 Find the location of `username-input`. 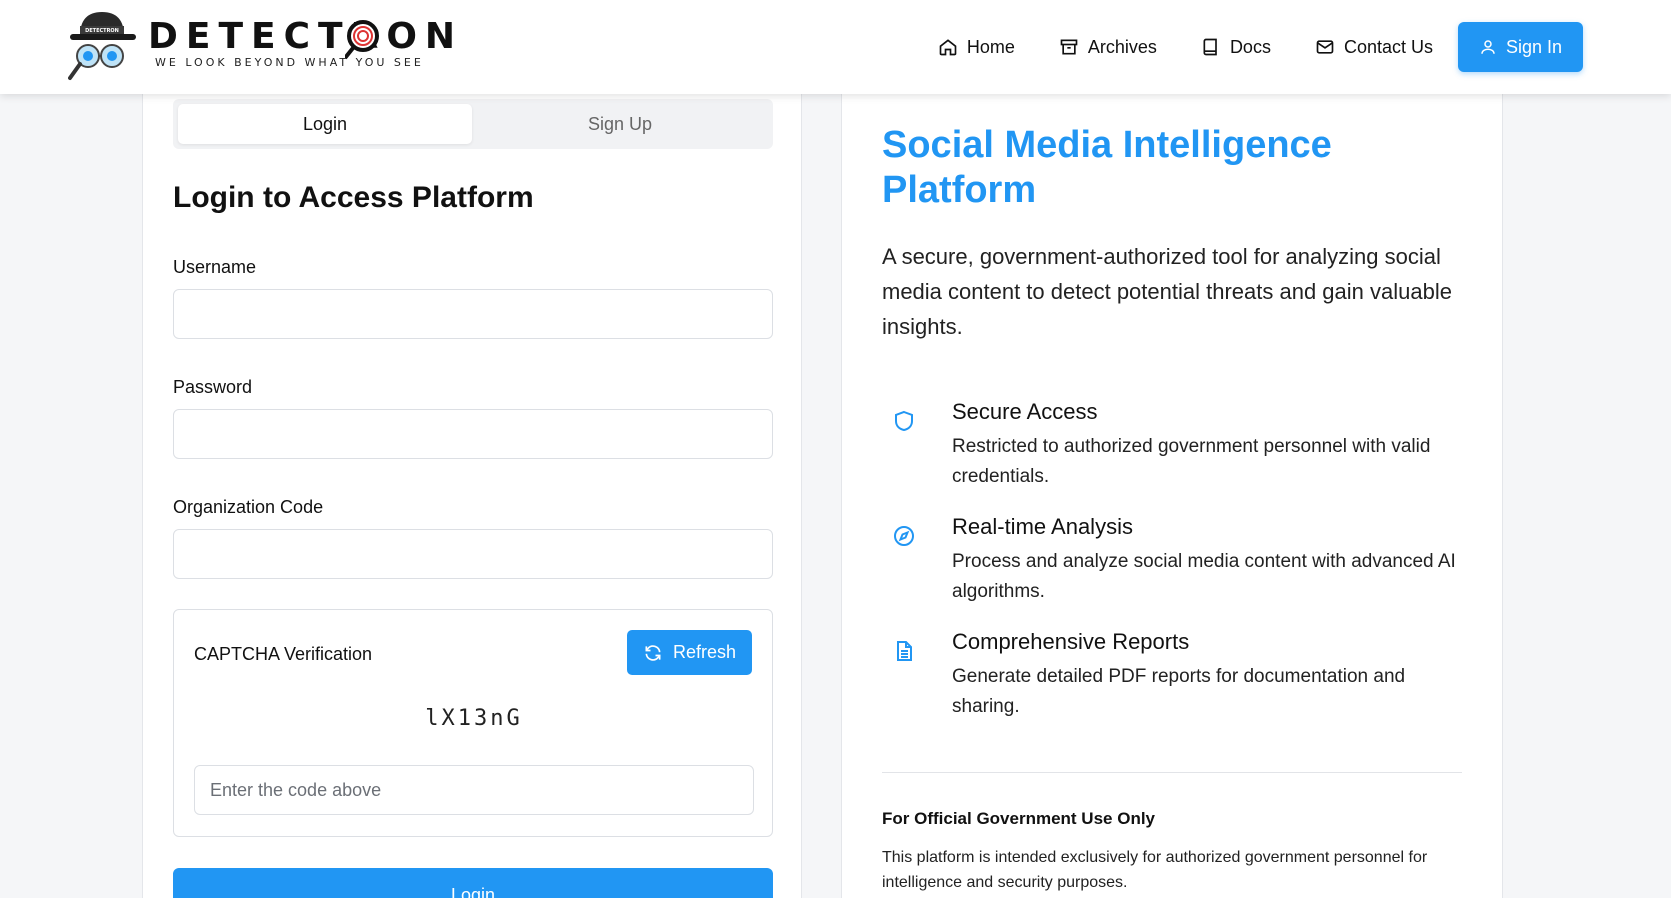

username-input is located at coordinates (473, 314).